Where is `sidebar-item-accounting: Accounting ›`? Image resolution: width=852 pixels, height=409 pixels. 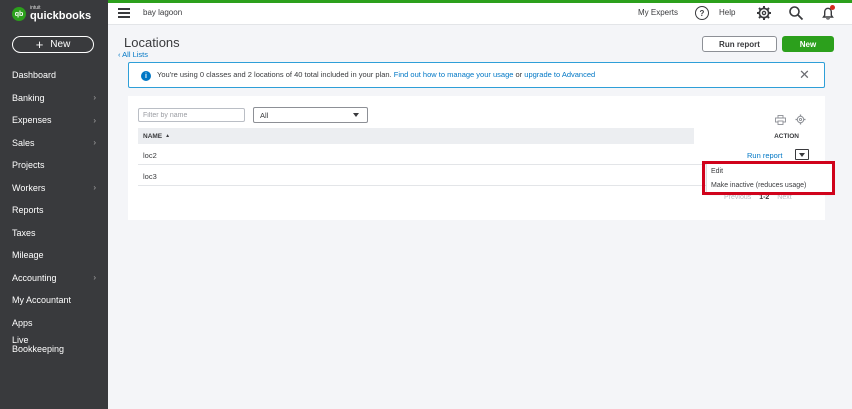 sidebar-item-accounting: Accounting › is located at coordinates (54, 278).